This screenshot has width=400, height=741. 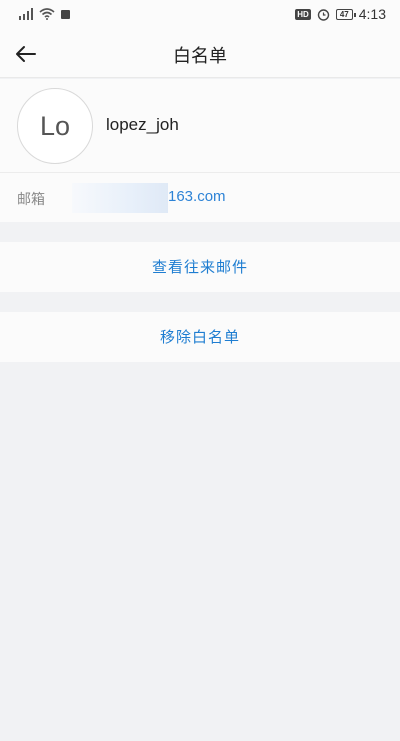 I want to click on page-title: 白名单, so click(x=200, y=56).